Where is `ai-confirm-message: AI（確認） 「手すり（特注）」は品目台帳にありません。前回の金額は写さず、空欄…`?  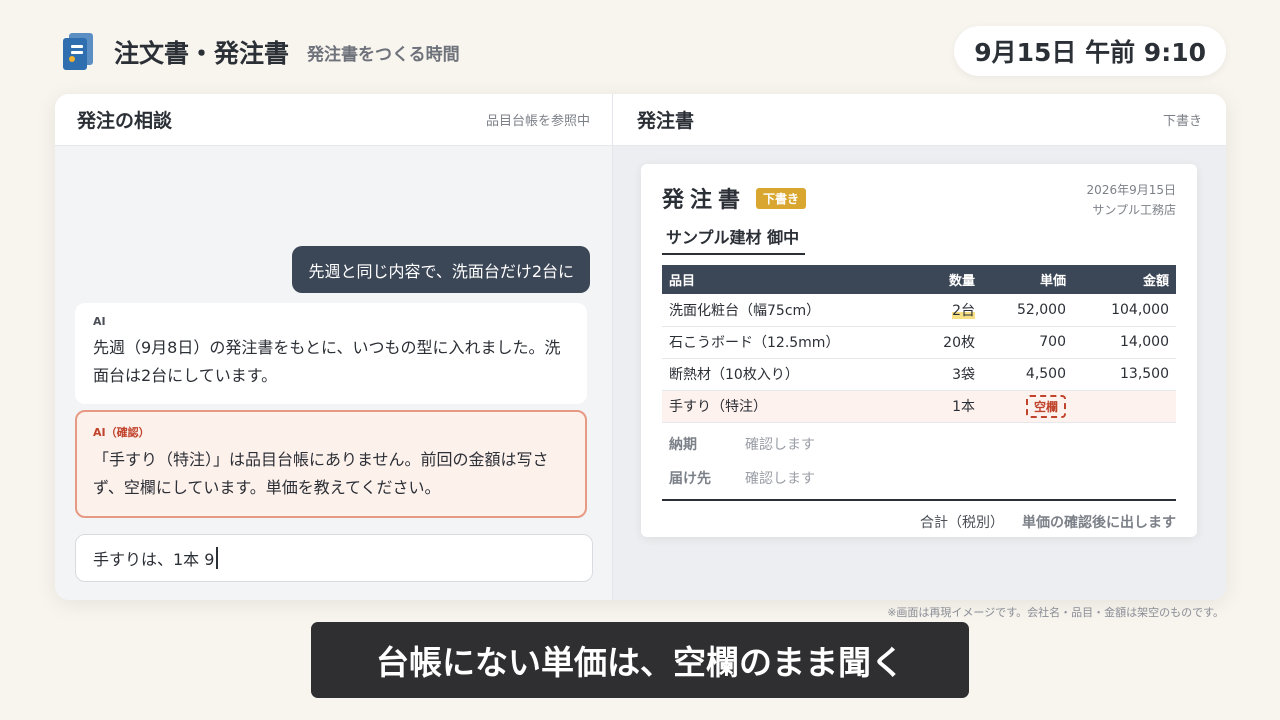 ai-confirm-message: AI（確認） 「手すり（特注）」は品目台帳にありません。前回の金額は写さず、空欄… is located at coordinates (331, 464).